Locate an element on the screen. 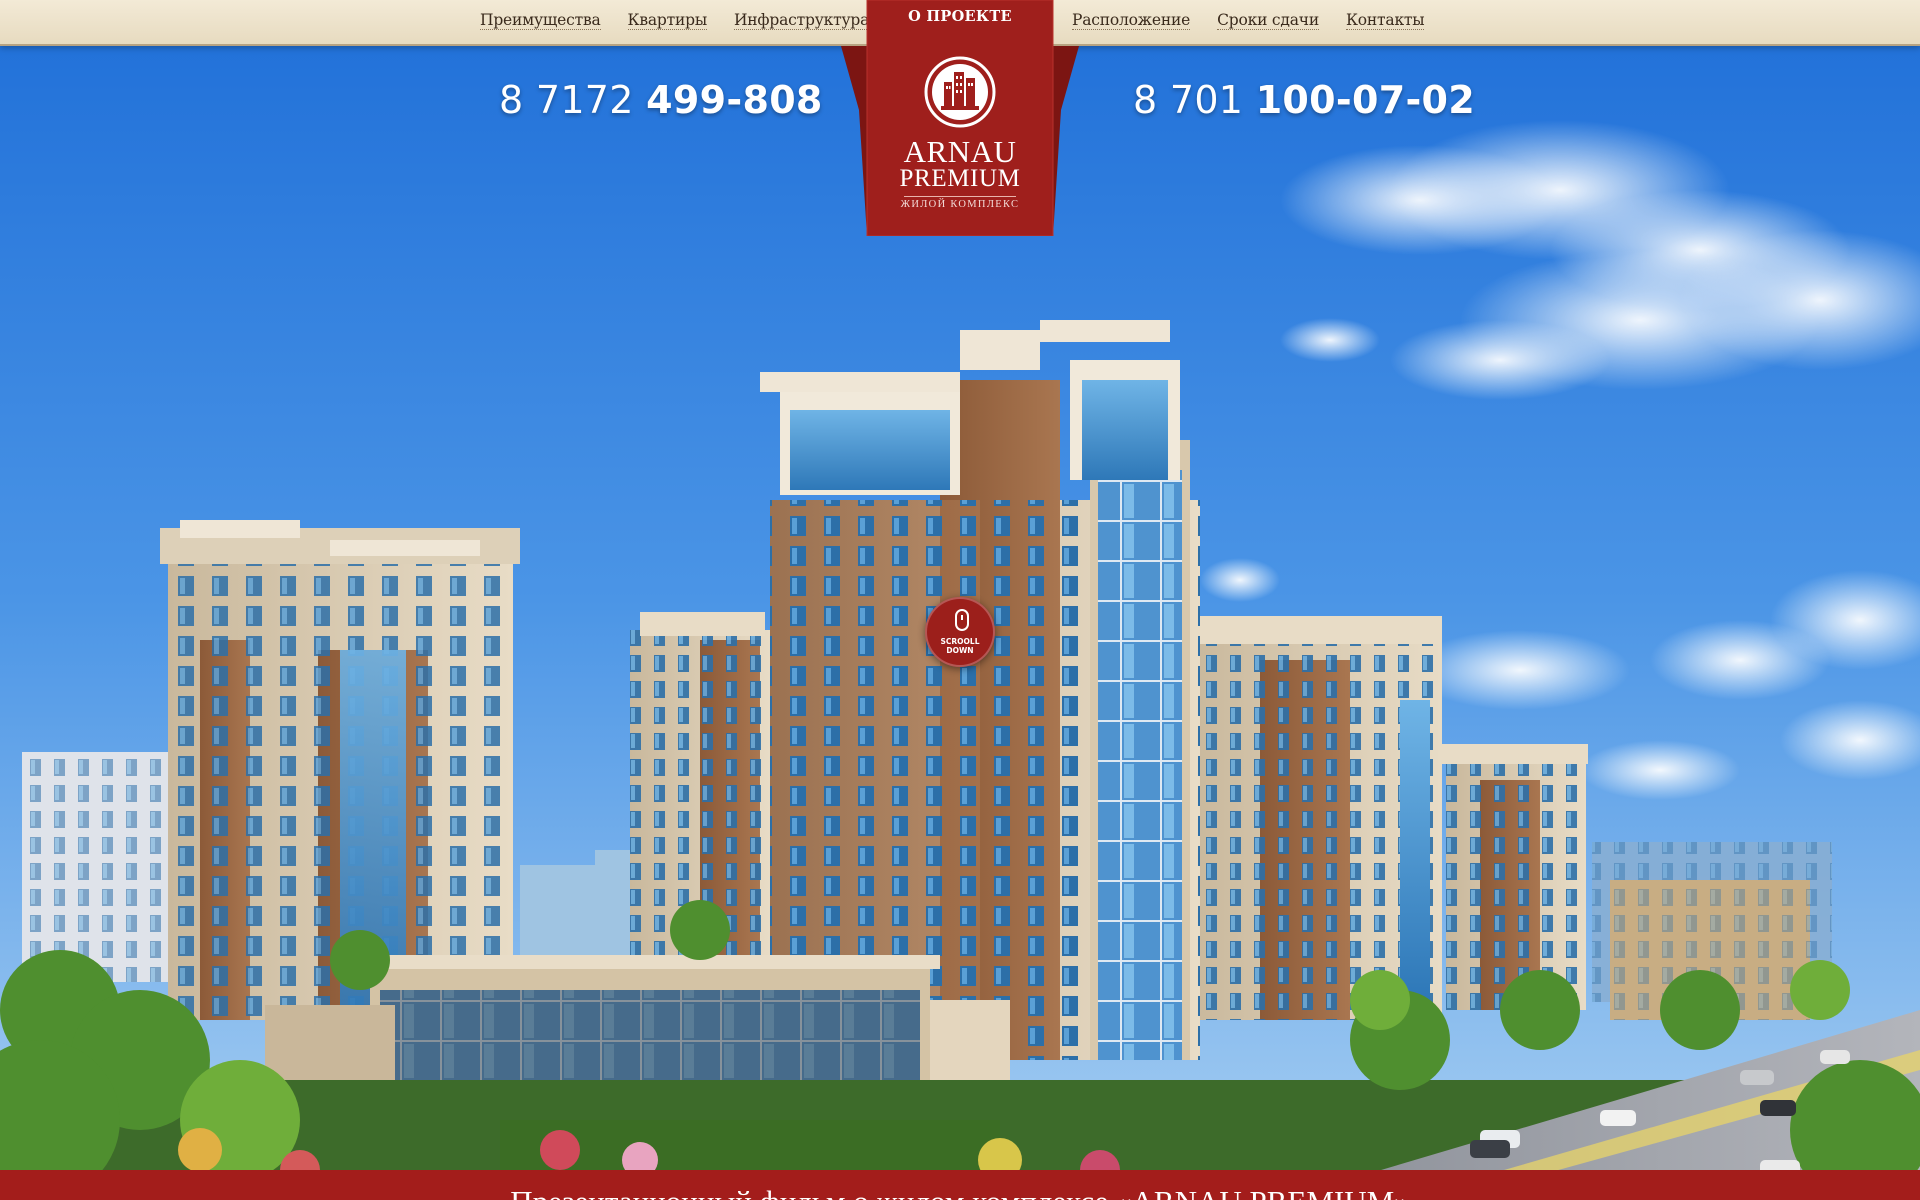 Image resolution: width=1920 pixels, height=1200 pixels. nav-link-about-active: О ПРОЕКТЕ is located at coordinates (960, 16).